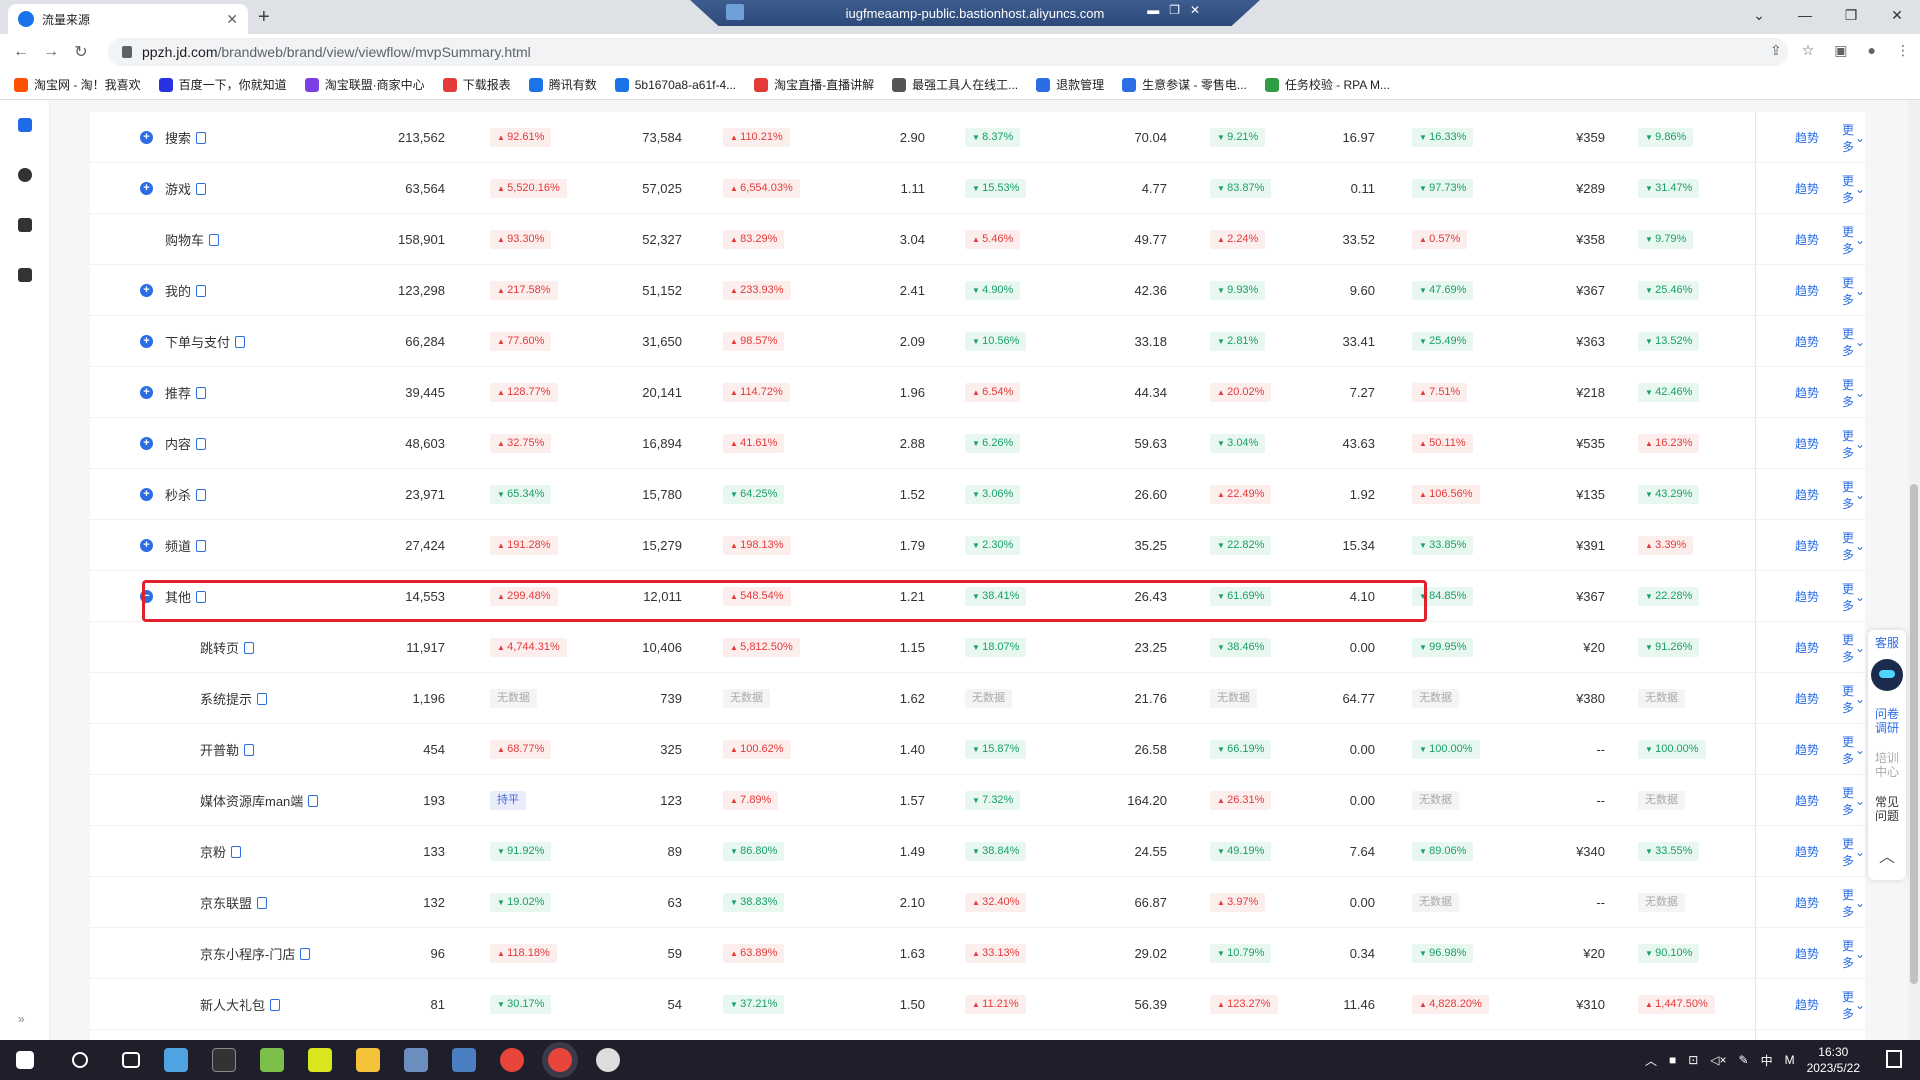  Describe the element at coordinates (416, 1060) in the screenshot. I see `app-tool-icon` at that location.